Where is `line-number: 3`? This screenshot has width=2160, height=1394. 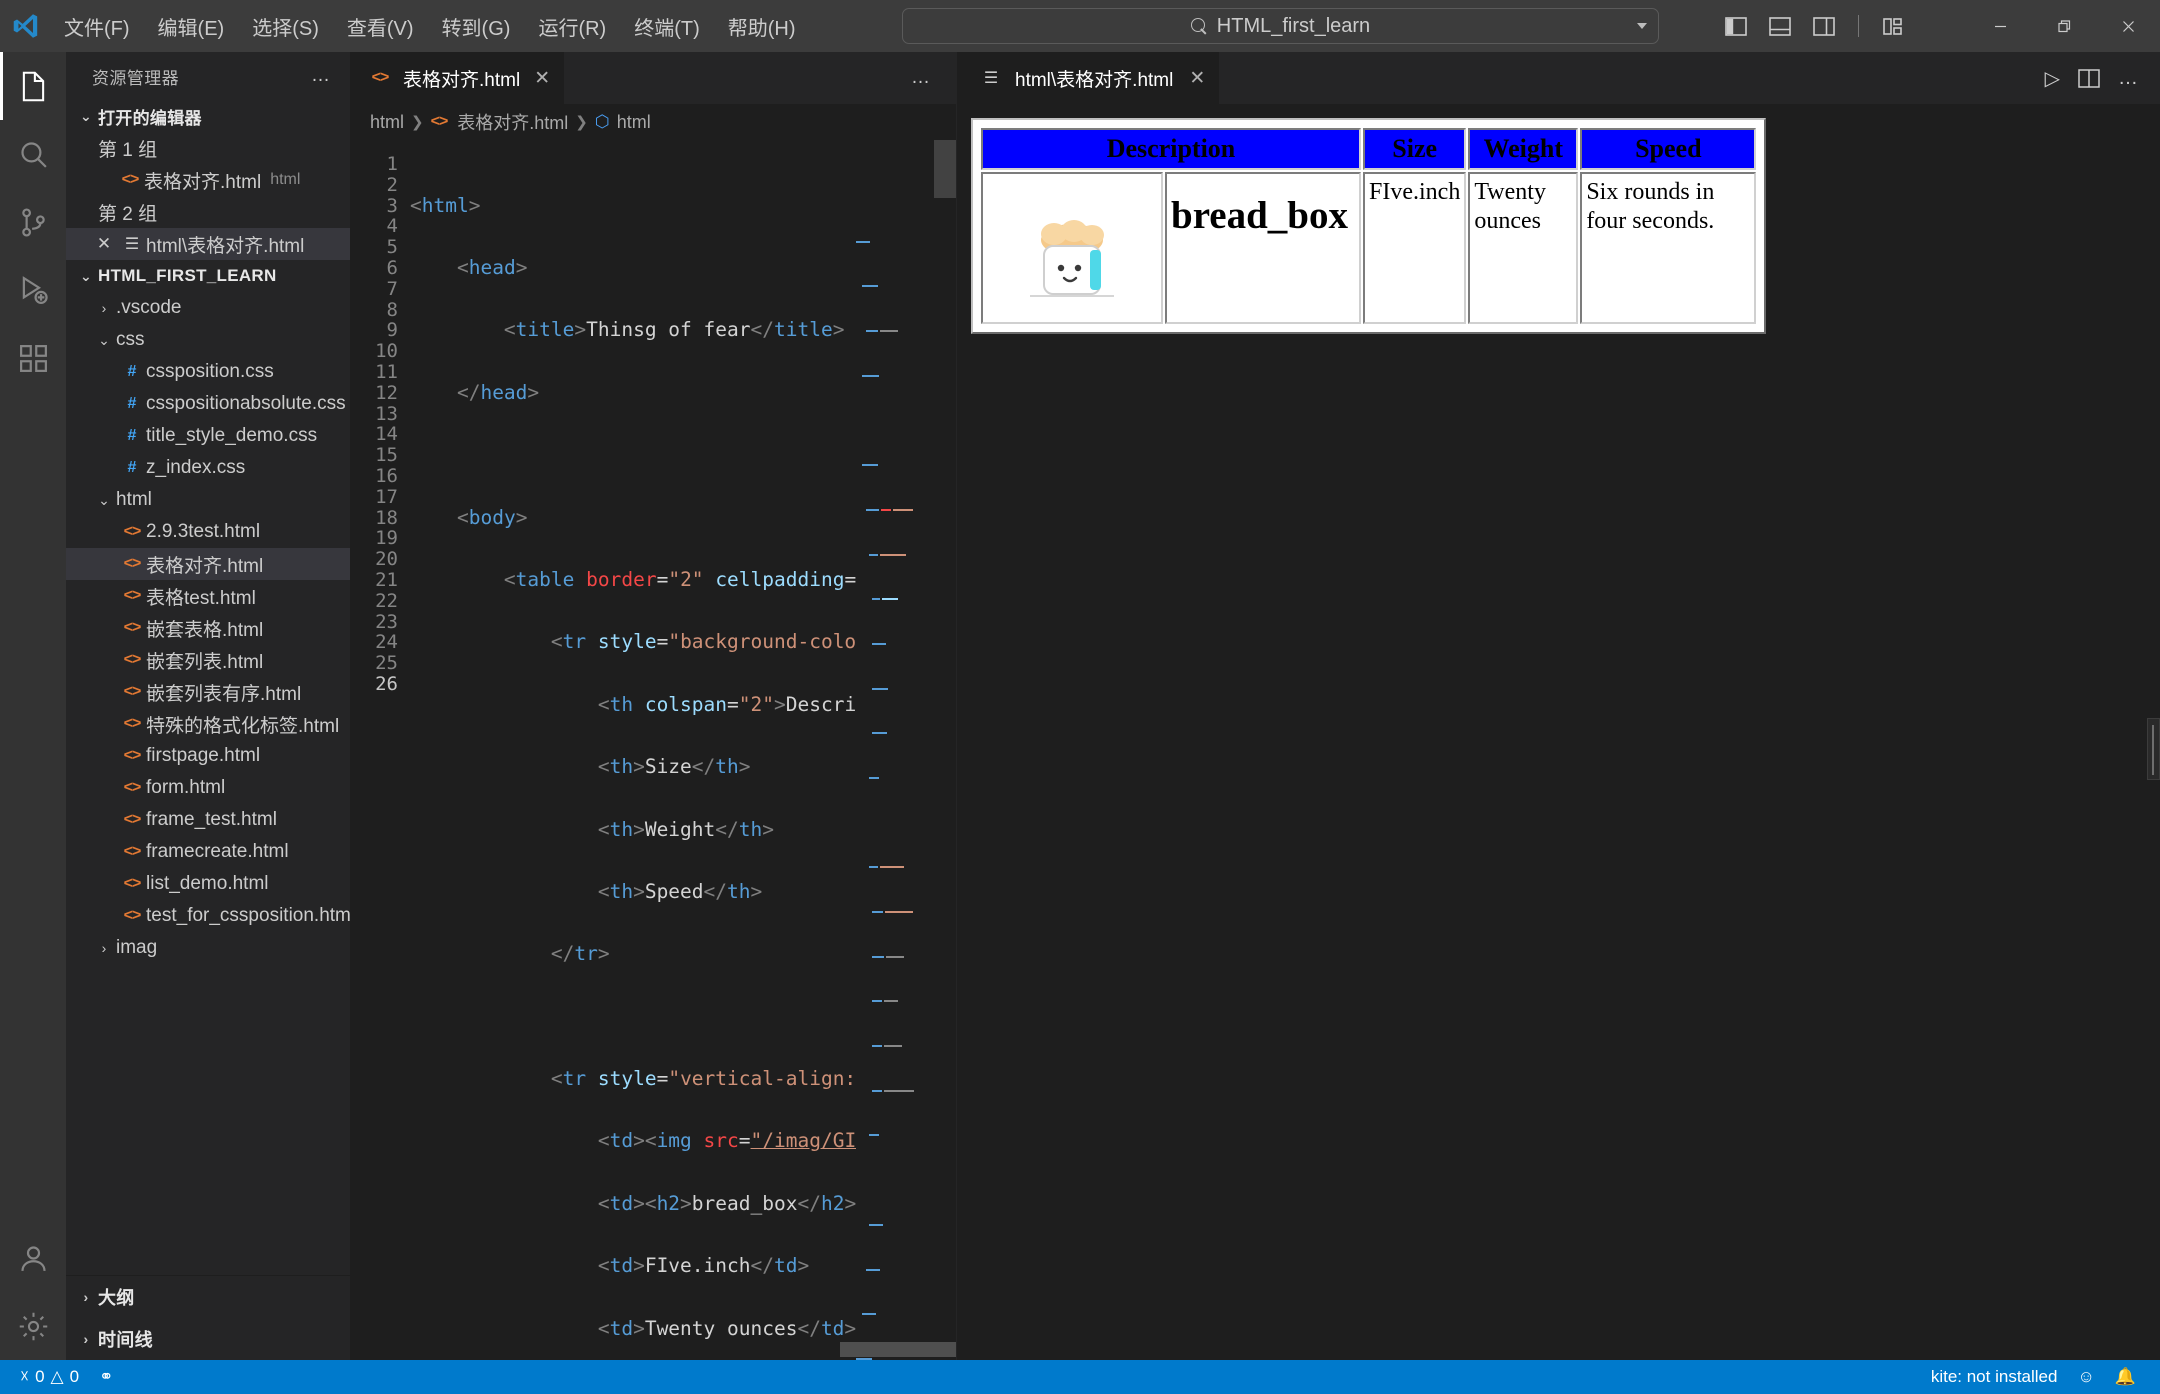
line-number: 3 is located at coordinates (392, 205).